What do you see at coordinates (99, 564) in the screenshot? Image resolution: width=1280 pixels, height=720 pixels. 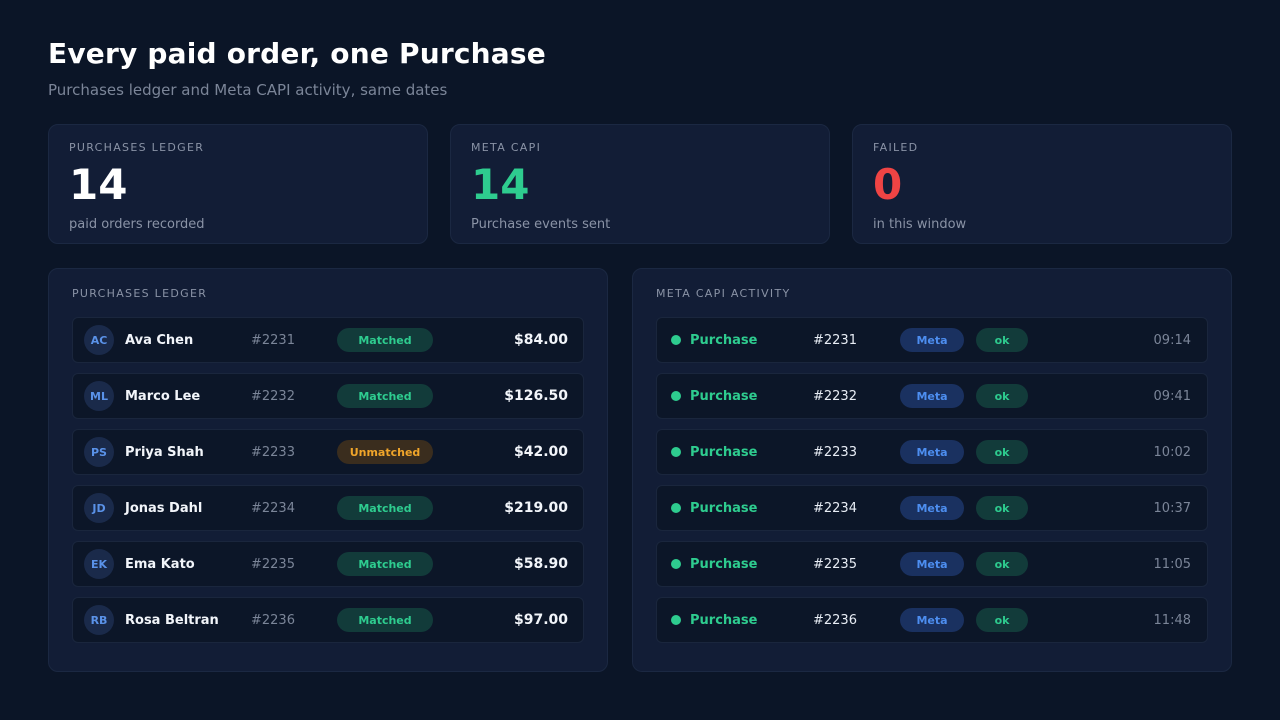 I see `avatar: EK` at bounding box center [99, 564].